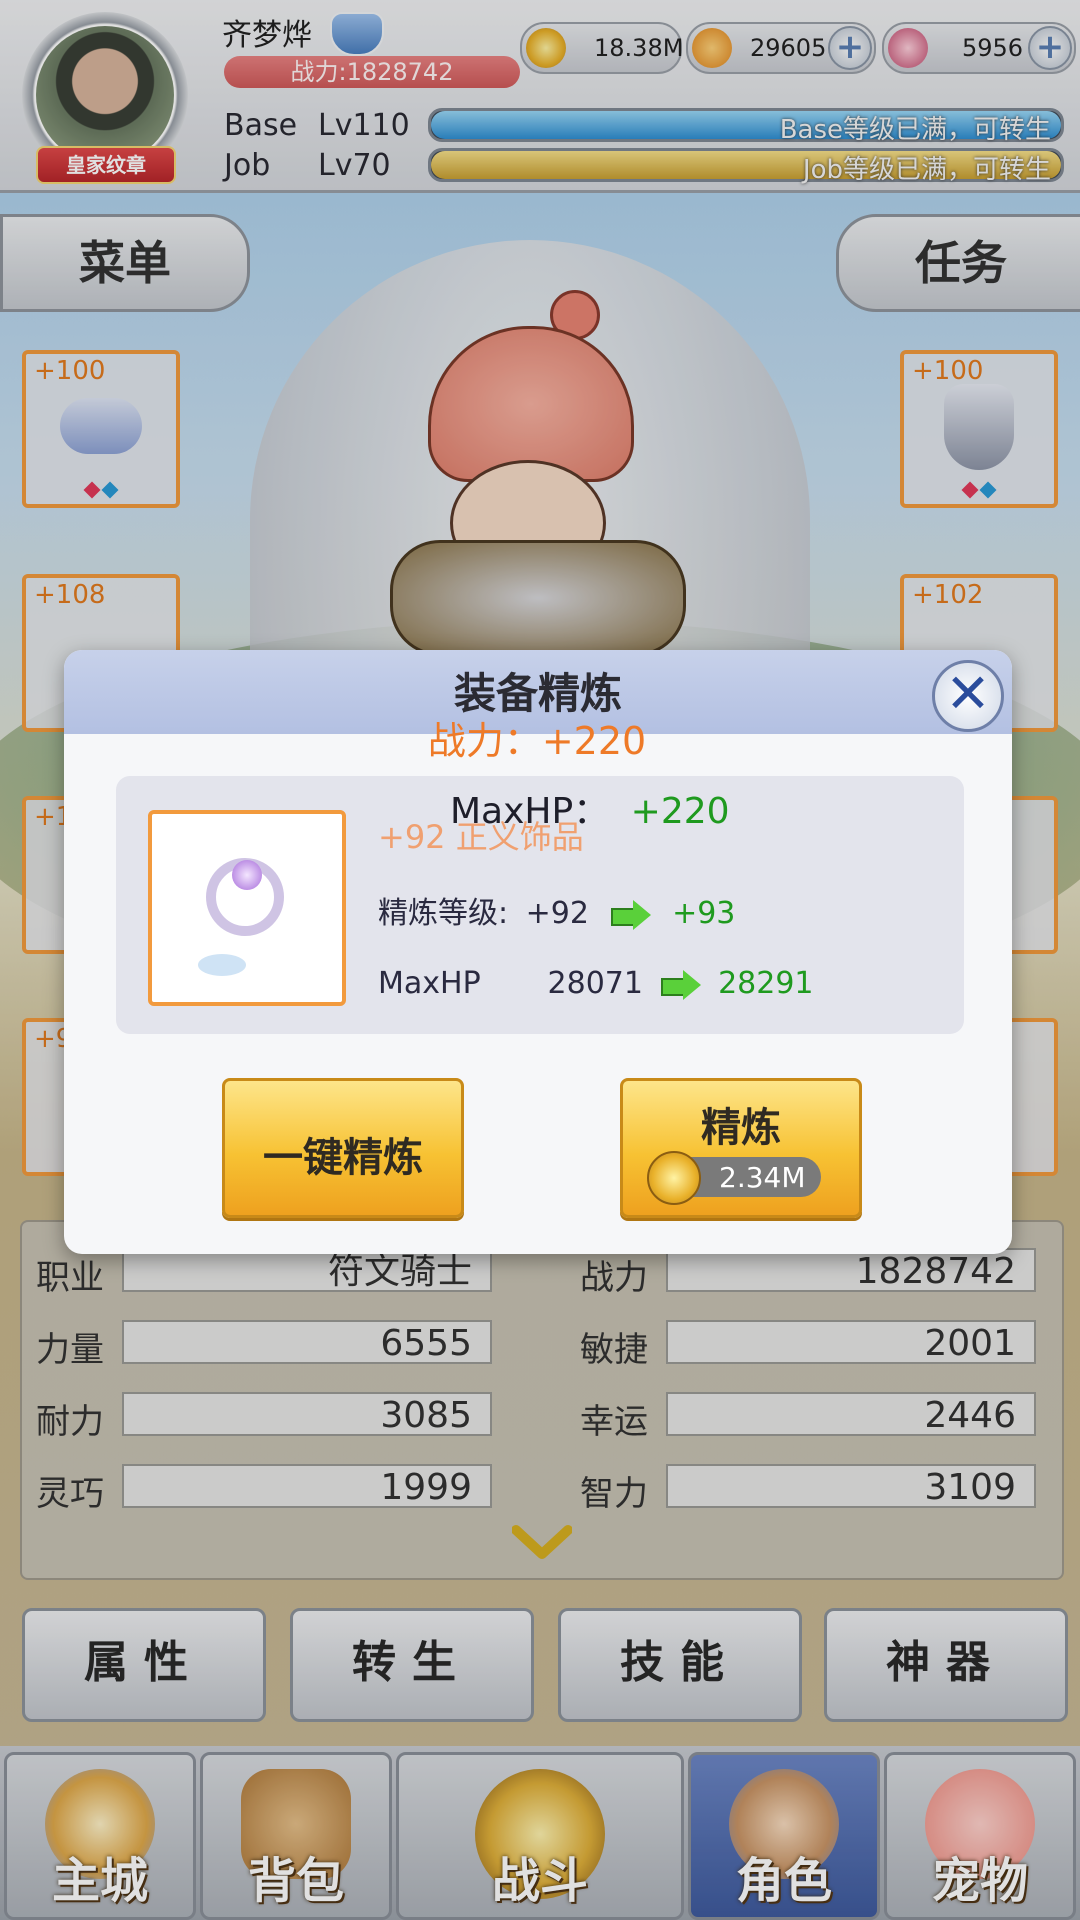 Image resolution: width=1080 pixels, height=1920 pixels. I want to click on cloud-icon, so click(222, 965).